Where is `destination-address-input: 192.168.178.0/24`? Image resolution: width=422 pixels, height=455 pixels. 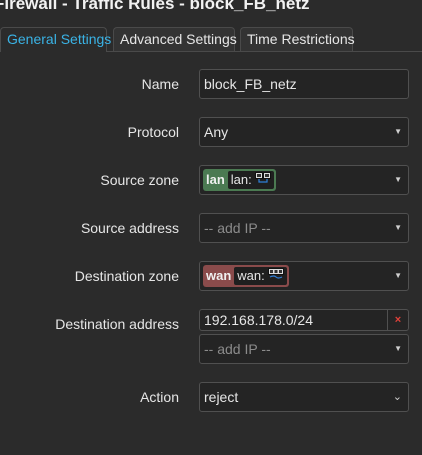
destination-address-input: 192.168.178.0/24 is located at coordinates (293, 320).